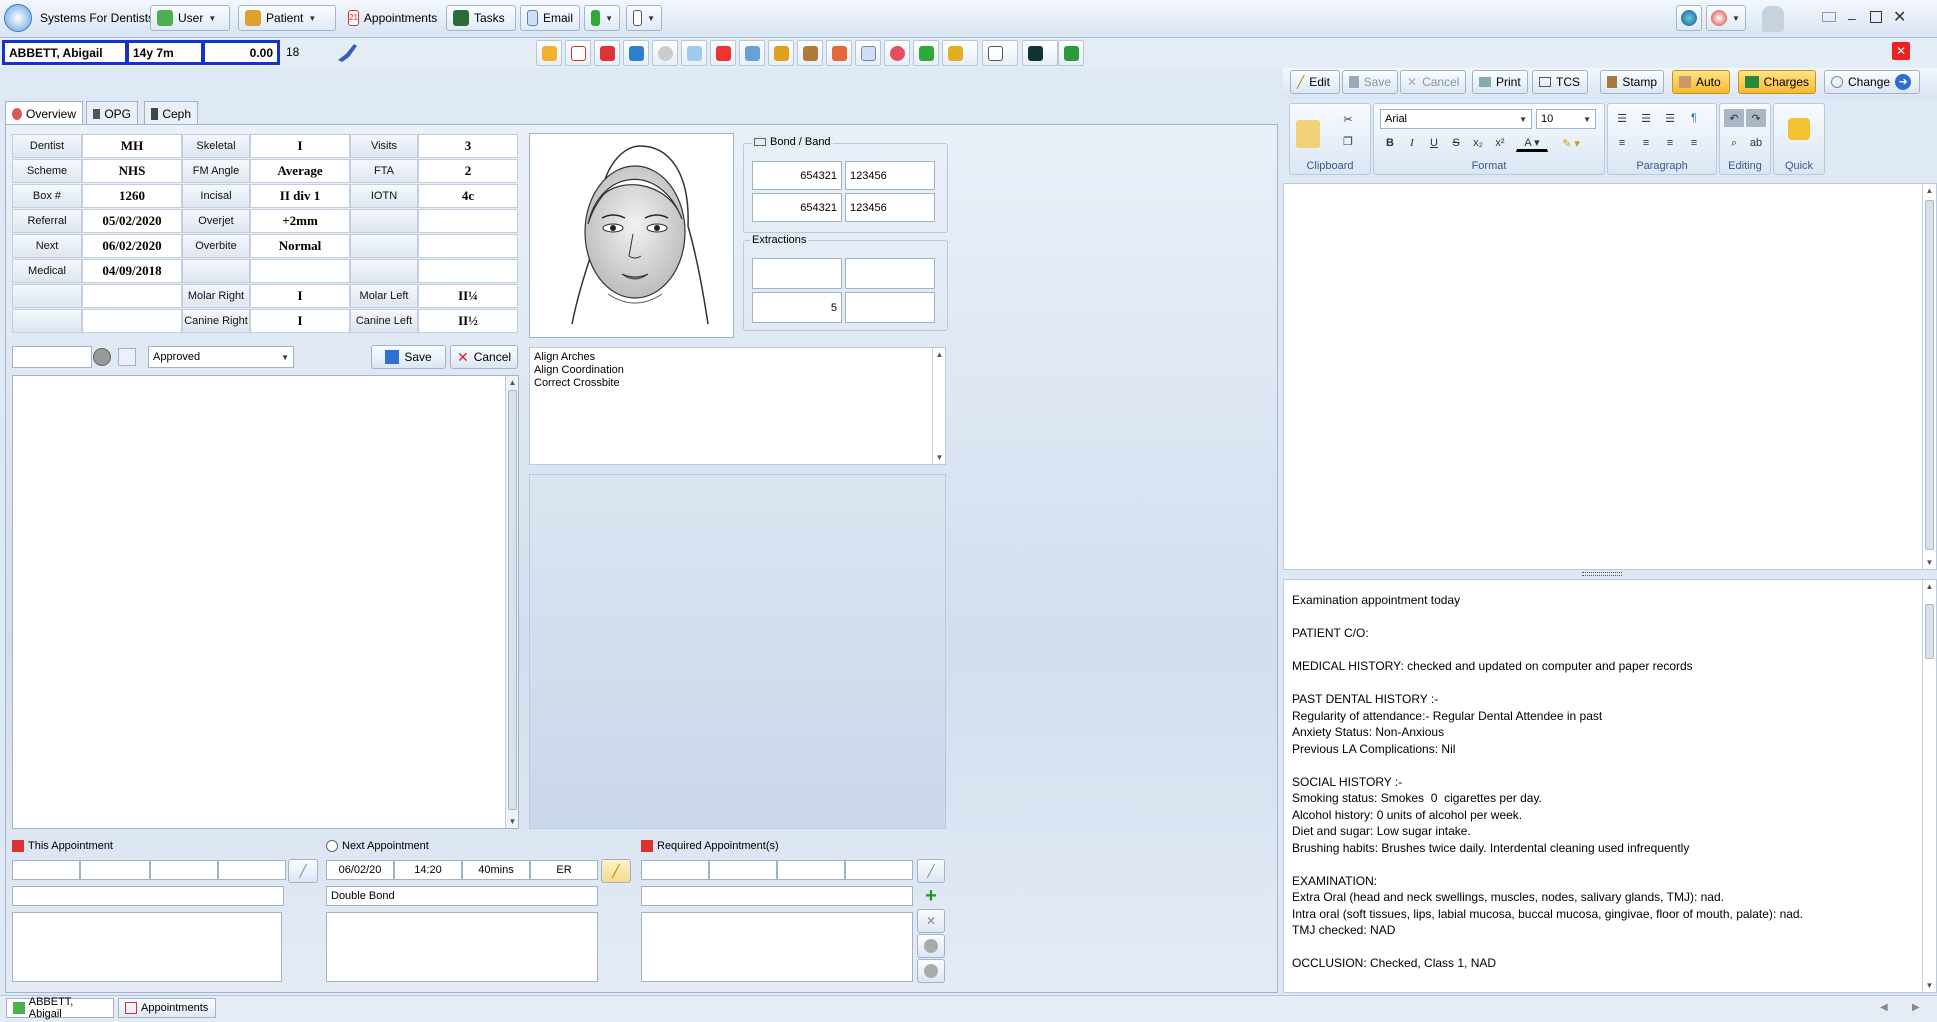  I want to click on card-tool-button, so click(868, 53).